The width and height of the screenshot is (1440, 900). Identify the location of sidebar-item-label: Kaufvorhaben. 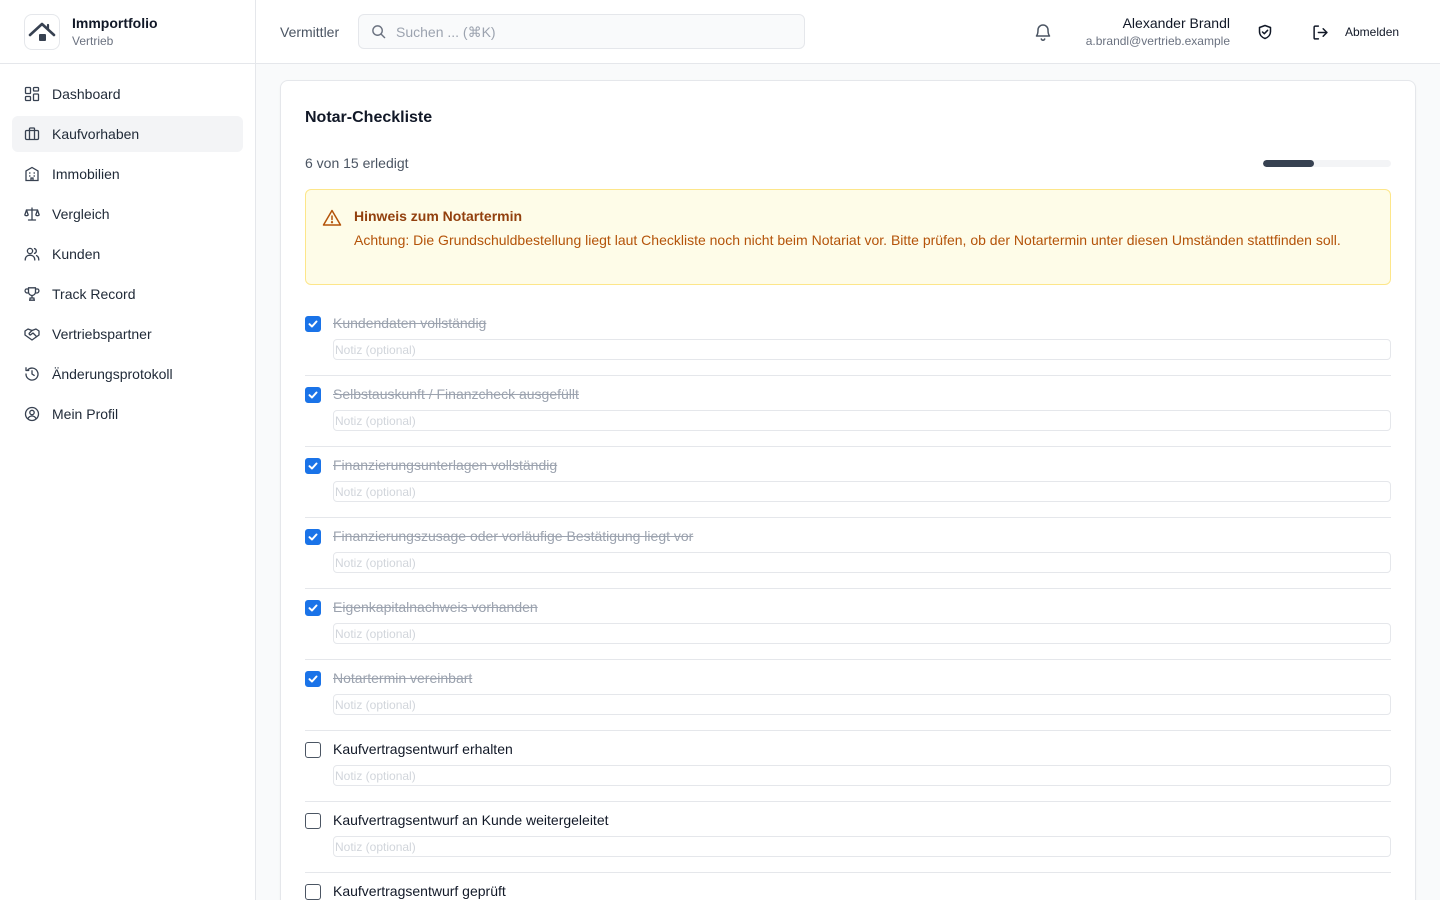
(96, 134).